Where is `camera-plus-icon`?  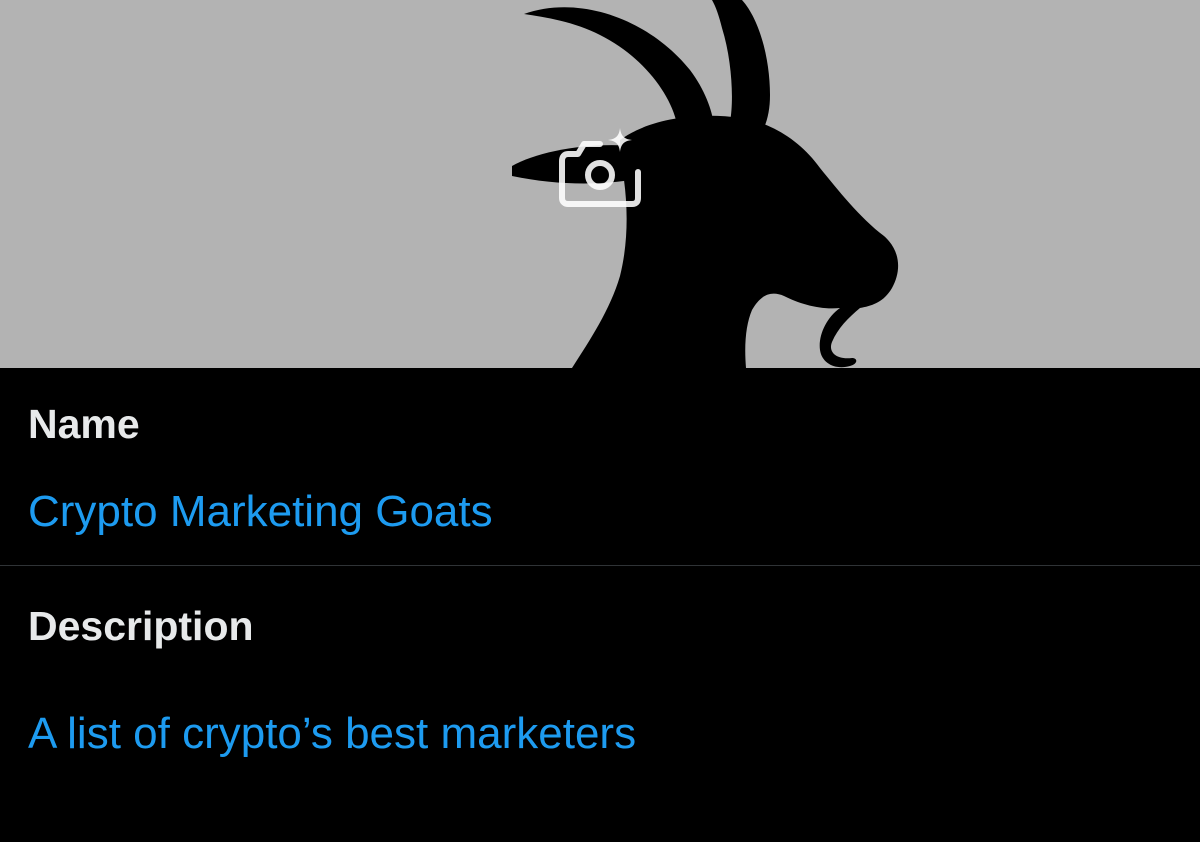 camera-plus-icon is located at coordinates (600, 167).